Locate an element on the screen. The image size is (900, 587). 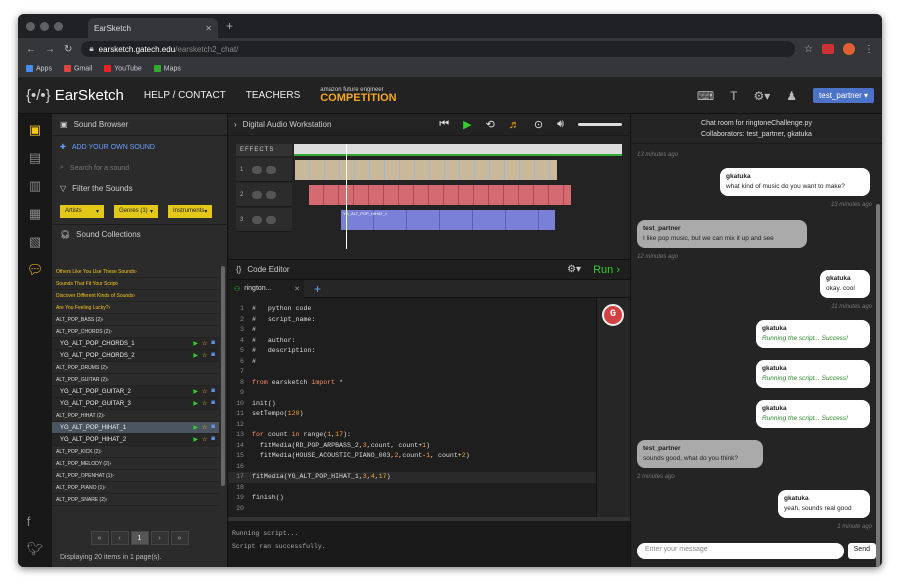
collection-folder: ALT_POP_BASS (2) › is located at coordinates (135, 320).